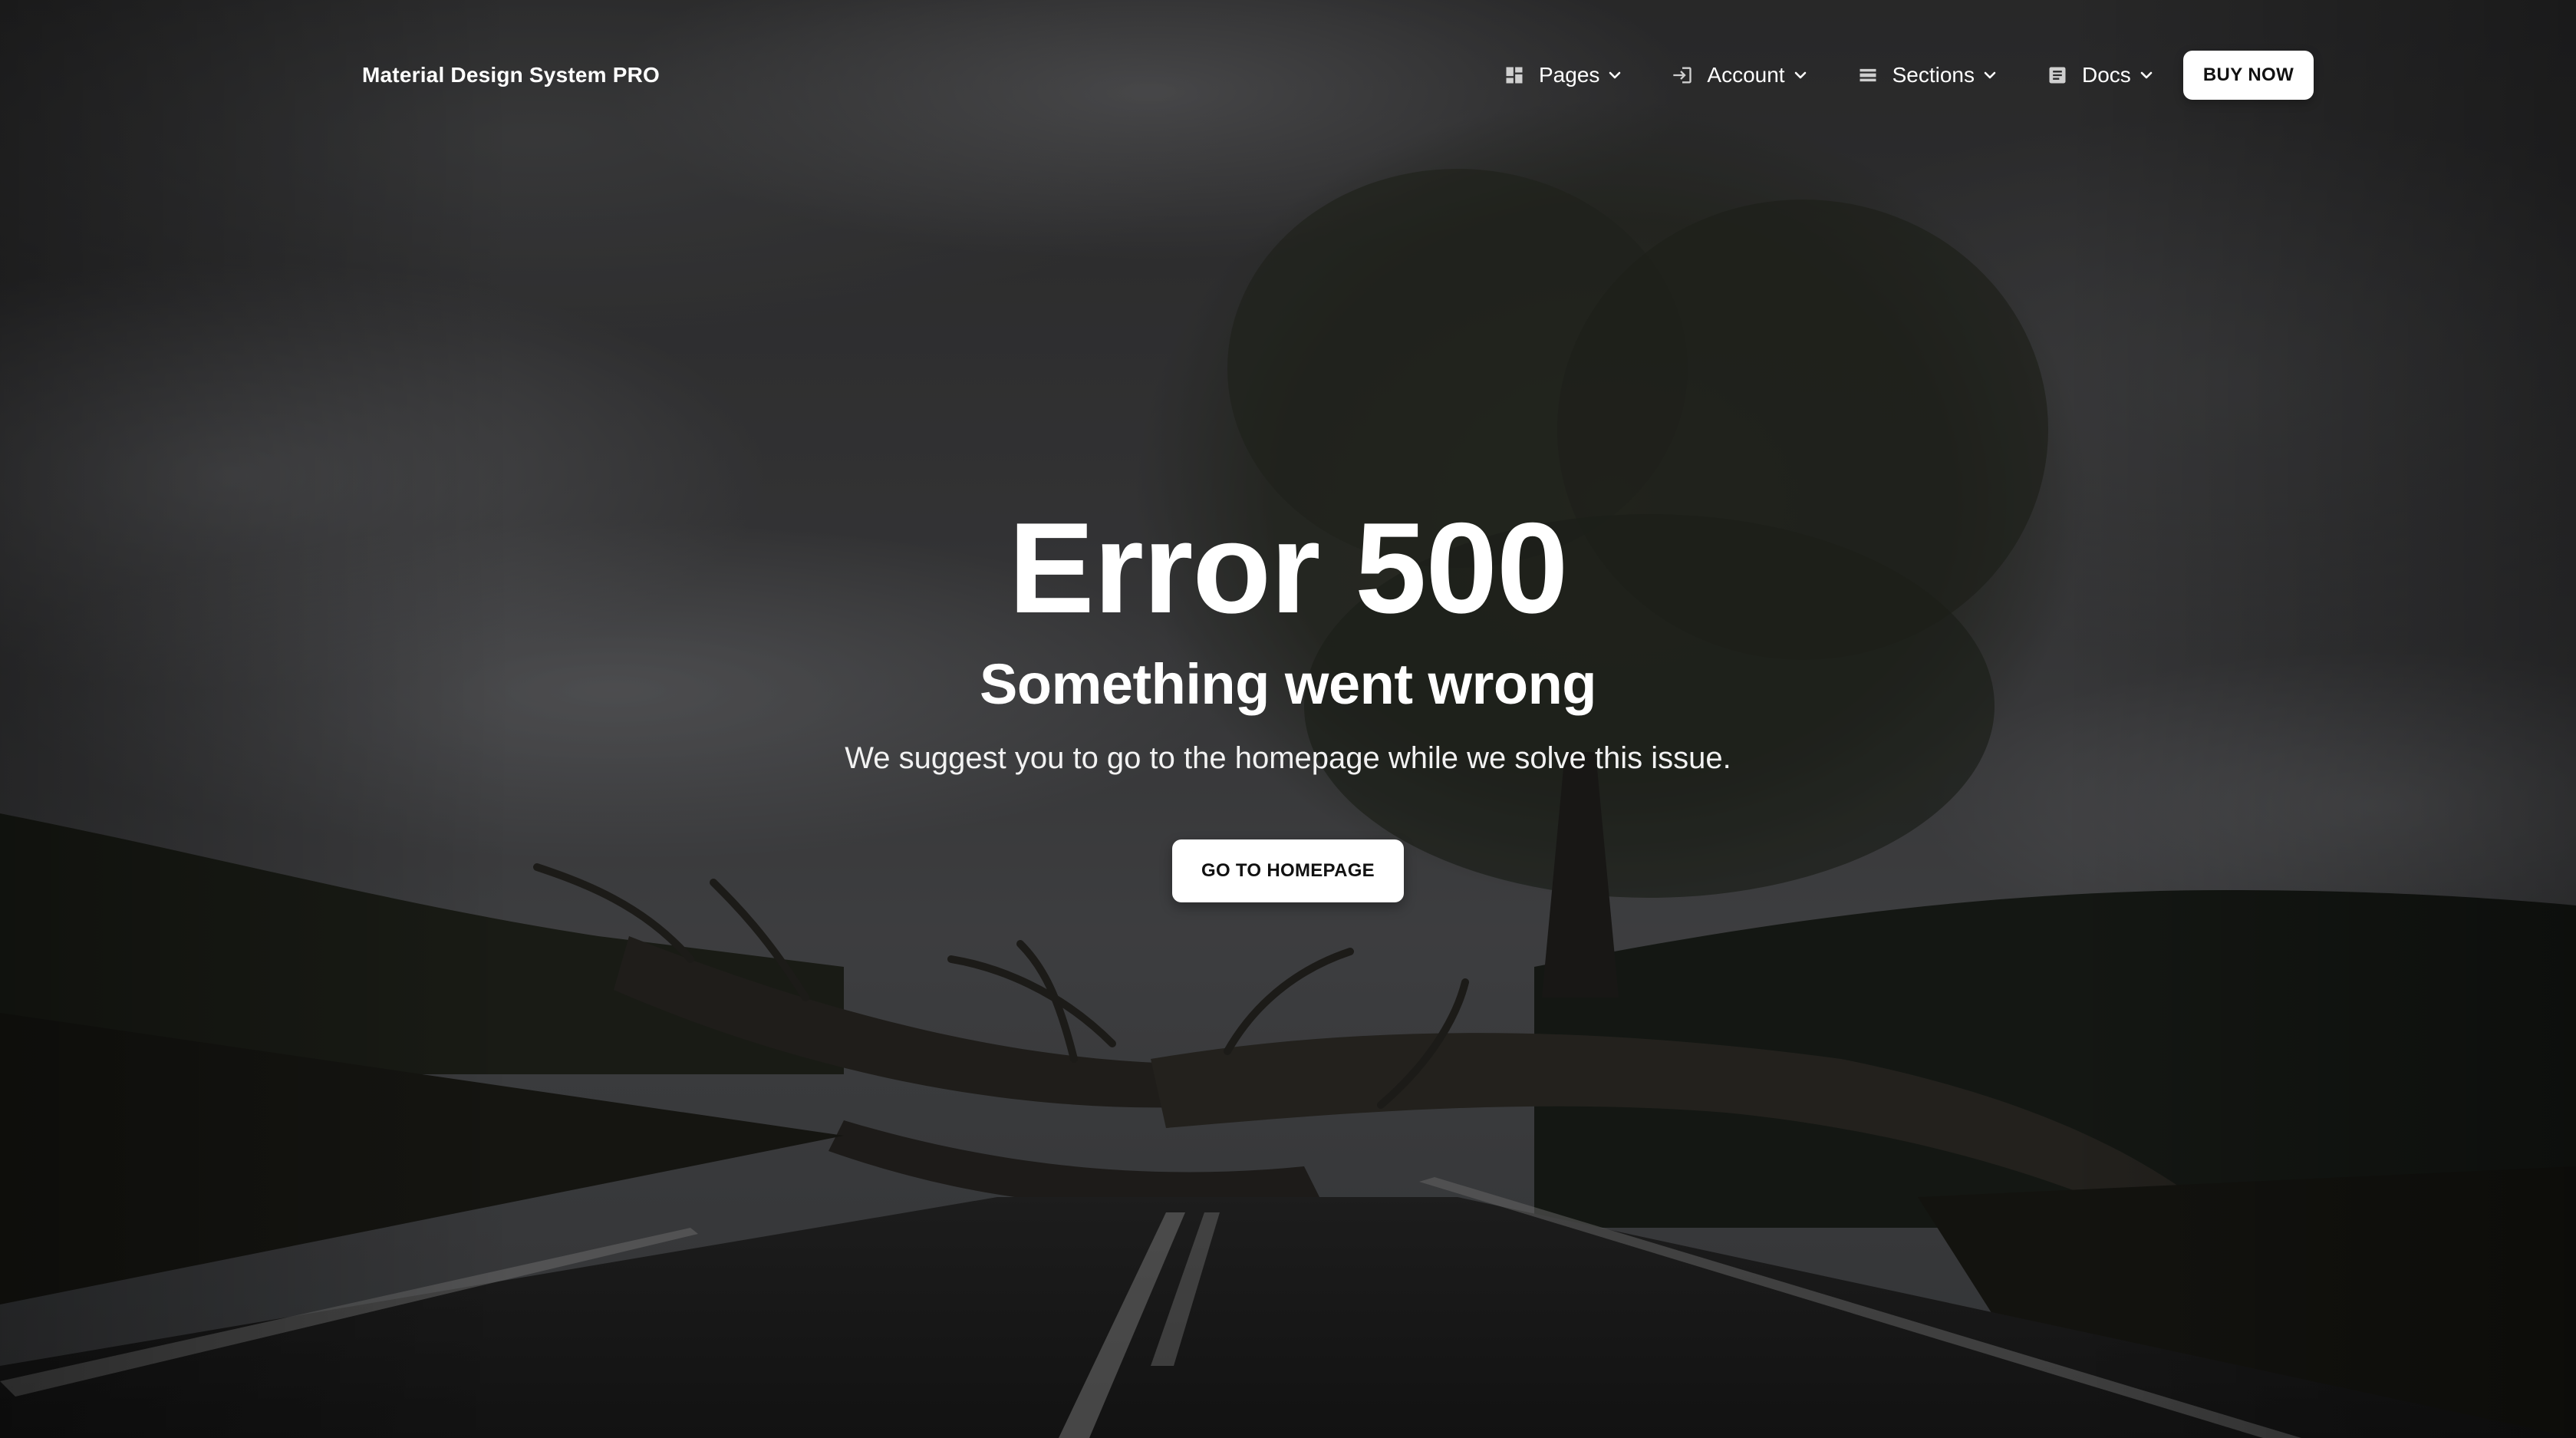 The image size is (2576, 1438). I want to click on nav-item-pages: Pages, so click(1564, 75).